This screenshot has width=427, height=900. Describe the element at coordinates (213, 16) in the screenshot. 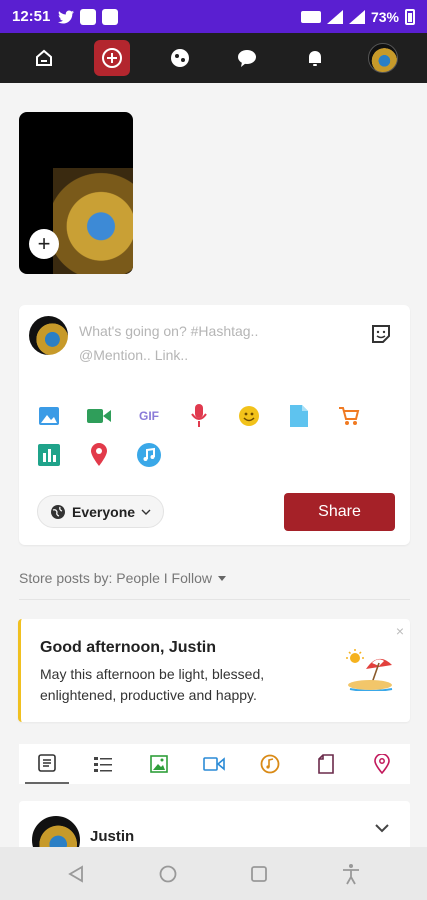

I see `status-bar: 12:51 73%` at that location.